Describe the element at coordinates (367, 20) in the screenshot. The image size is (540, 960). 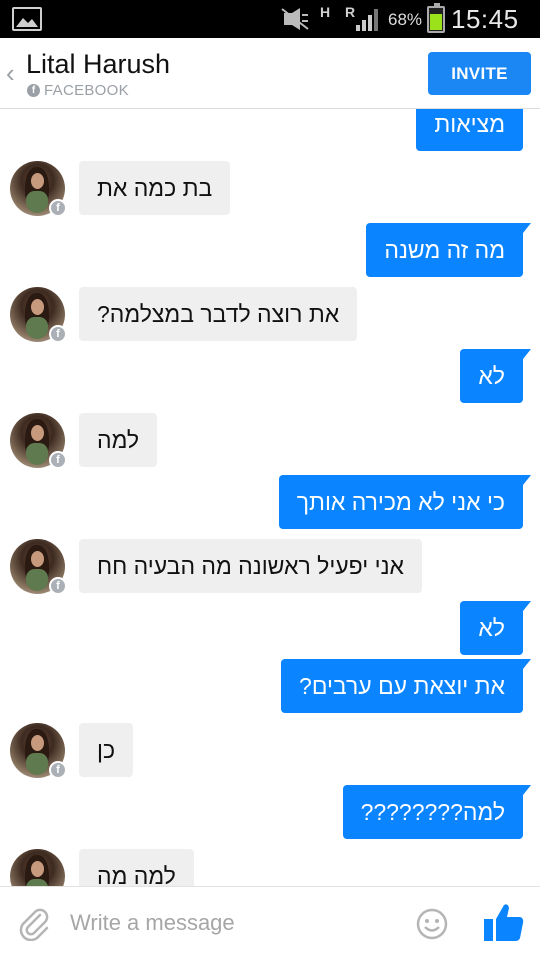
I see `signal-icon` at that location.